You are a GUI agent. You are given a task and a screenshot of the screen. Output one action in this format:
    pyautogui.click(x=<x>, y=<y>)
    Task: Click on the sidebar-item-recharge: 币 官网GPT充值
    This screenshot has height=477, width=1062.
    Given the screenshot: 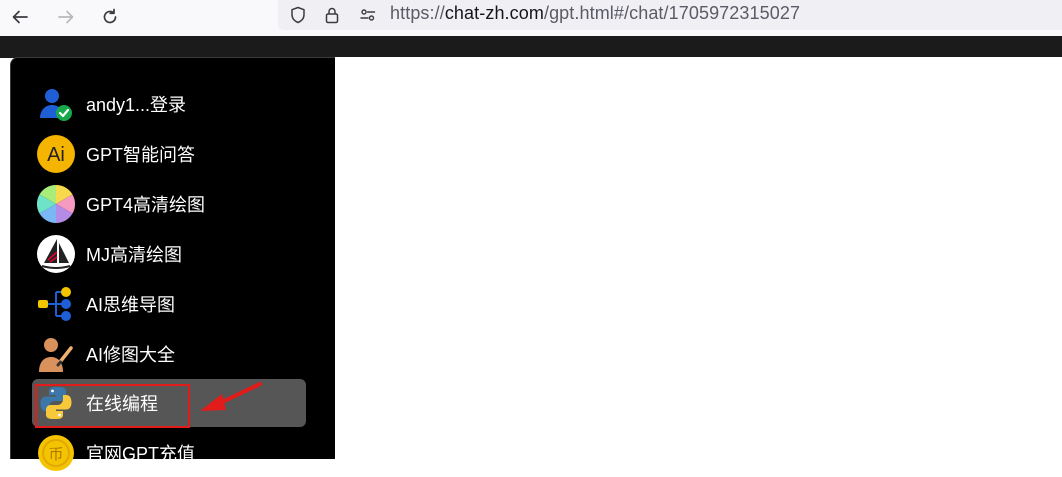 What is the action you would take?
    pyautogui.click(x=169, y=453)
    